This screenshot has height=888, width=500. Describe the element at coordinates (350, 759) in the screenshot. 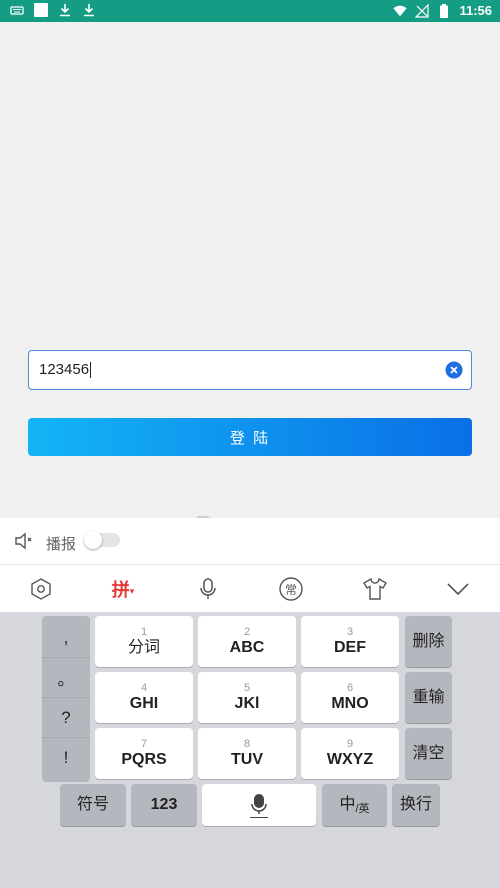

I see `key-label: WXYZ` at that location.